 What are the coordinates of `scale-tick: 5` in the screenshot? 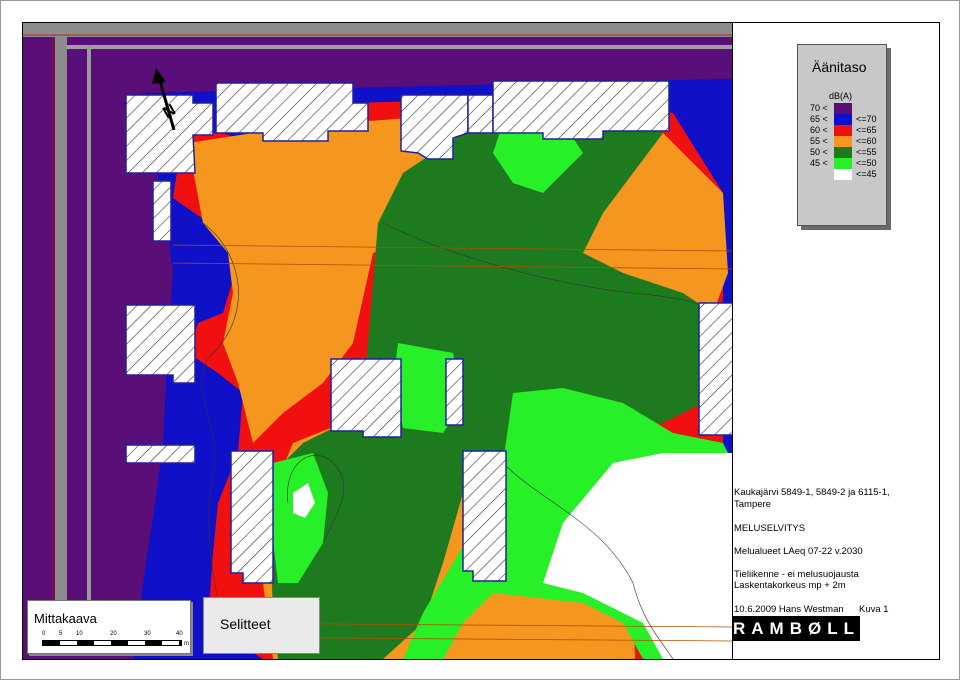 It's located at (61, 634).